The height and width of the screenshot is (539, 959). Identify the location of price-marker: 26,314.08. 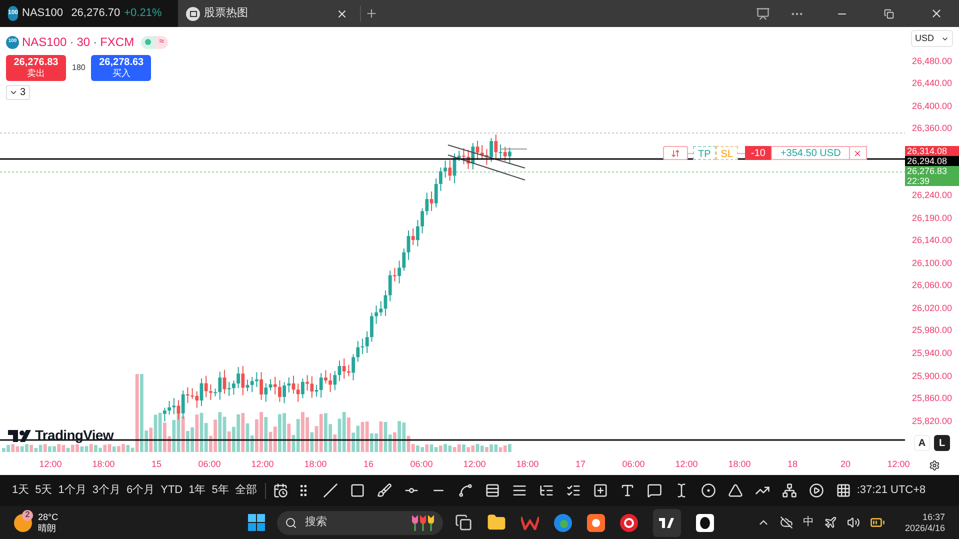
(932, 151).